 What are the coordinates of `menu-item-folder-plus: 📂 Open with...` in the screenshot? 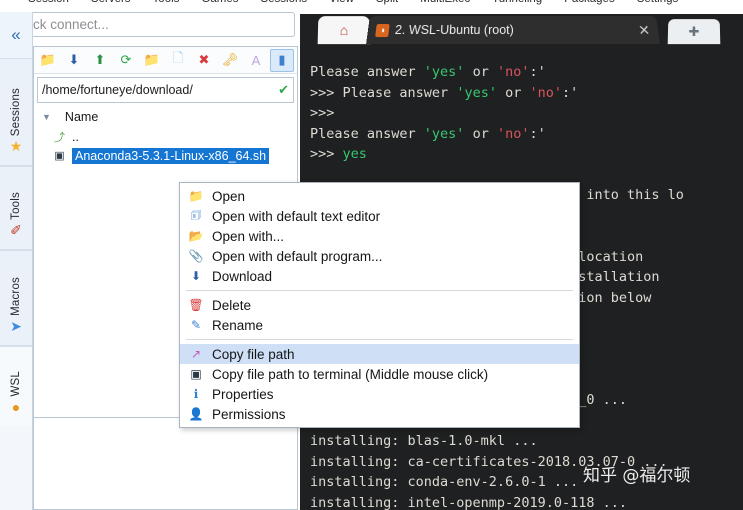 It's located at (379, 236).